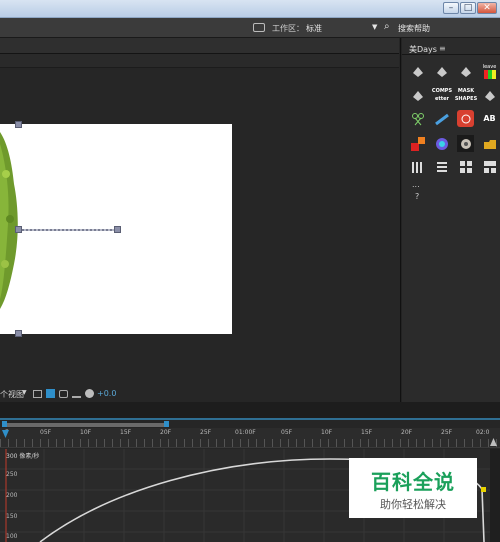  I want to click on transform-handle-top, so click(18, 124).